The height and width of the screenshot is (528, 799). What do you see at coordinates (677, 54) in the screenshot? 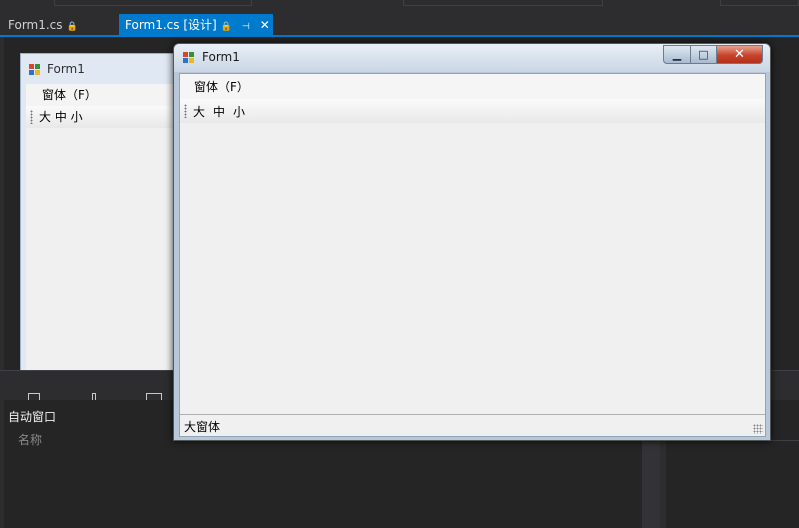
I see `minimize-button: ▁` at bounding box center [677, 54].